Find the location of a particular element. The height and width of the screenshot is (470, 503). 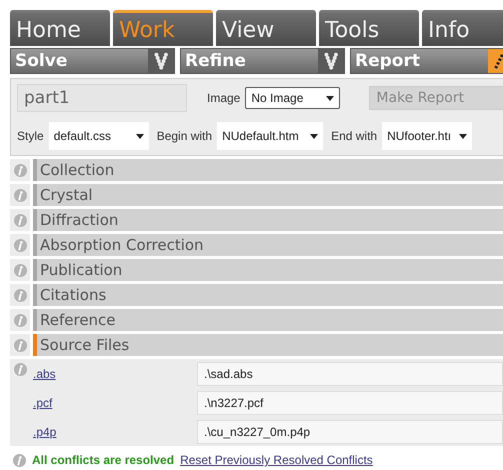

style-label: Style is located at coordinates (30, 136).